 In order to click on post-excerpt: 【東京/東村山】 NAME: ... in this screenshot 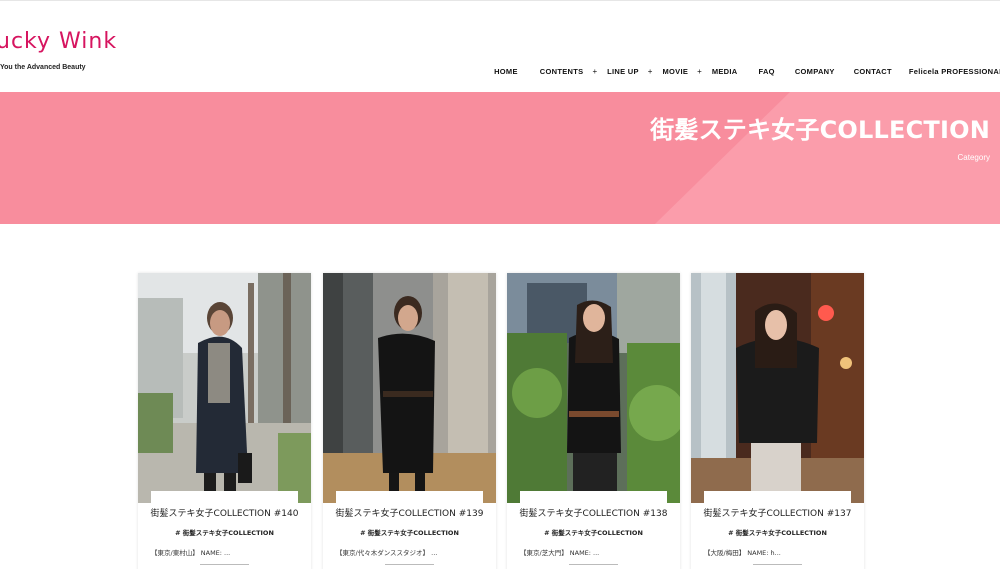, I will do `click(191, 553)`.